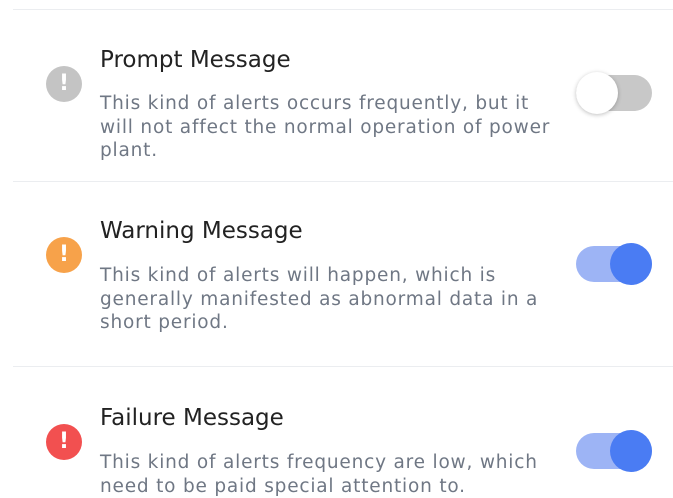 Image resolution: width=673 pixels, height=498 pixels. I want to click on prompt-toggle, so click(614, 93).